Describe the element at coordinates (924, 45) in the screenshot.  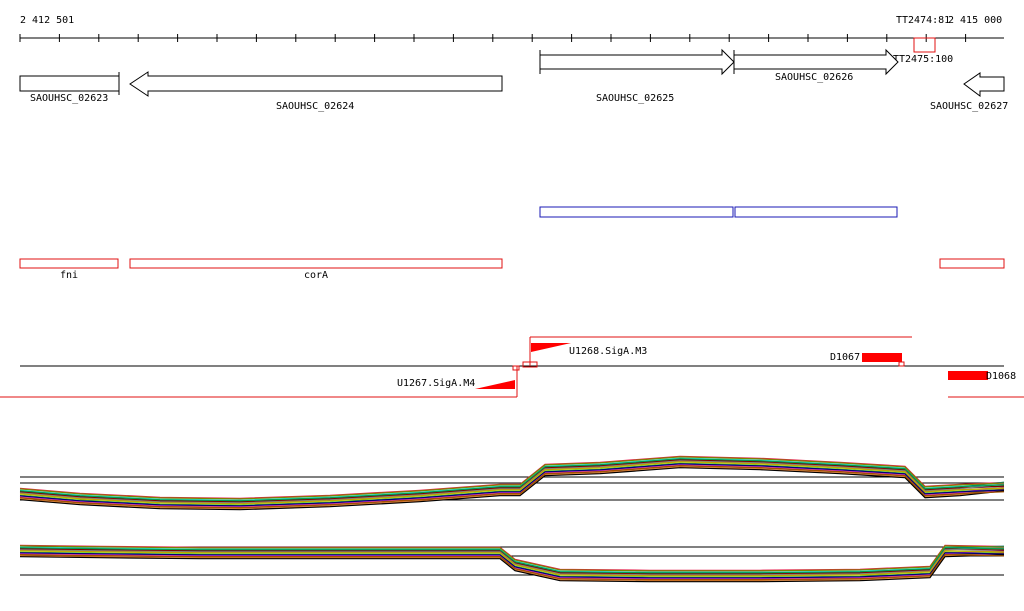
I see `terminator-marker` at that location.